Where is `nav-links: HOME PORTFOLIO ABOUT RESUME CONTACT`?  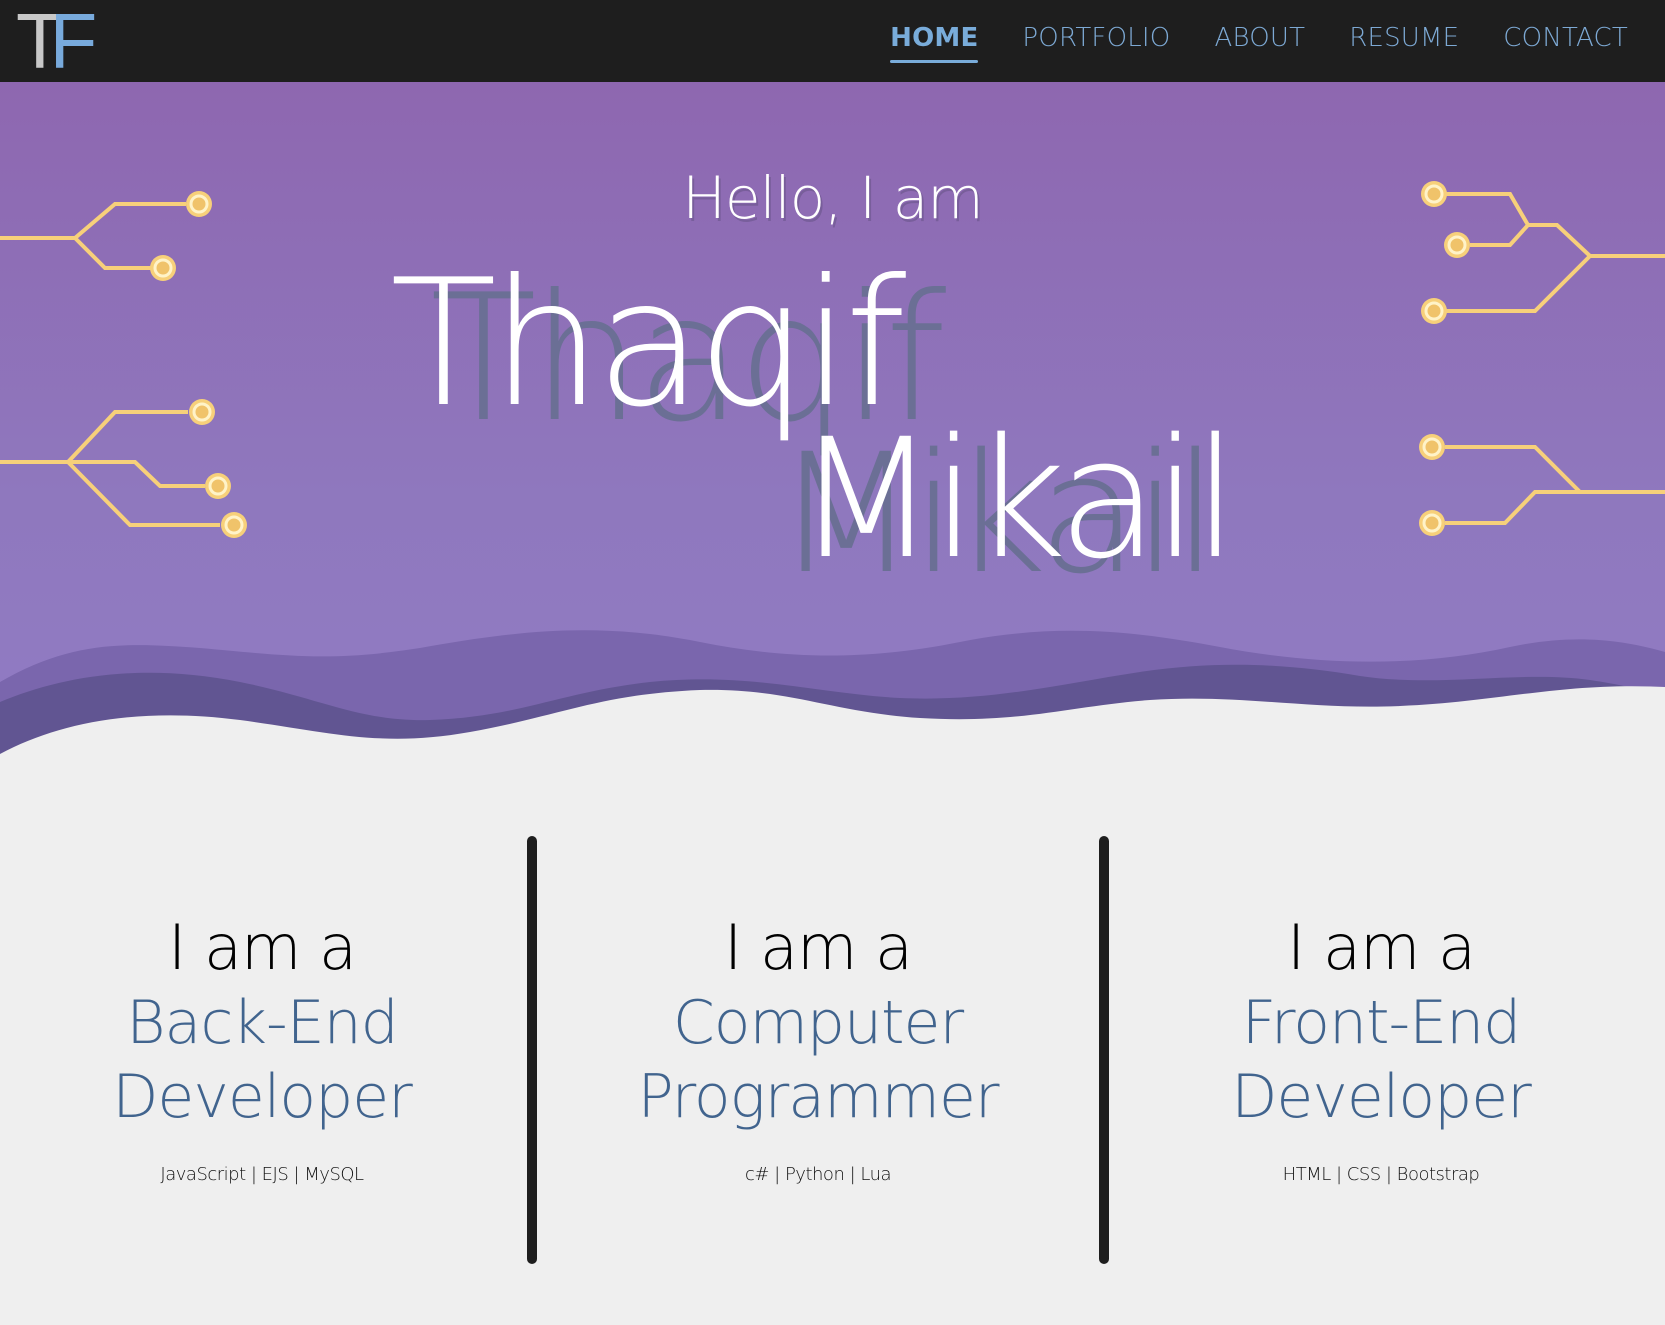 nav-links: HOME PORTFOLIO ABOUT RESUME CONTACT is located at coordinates (1237, 41).